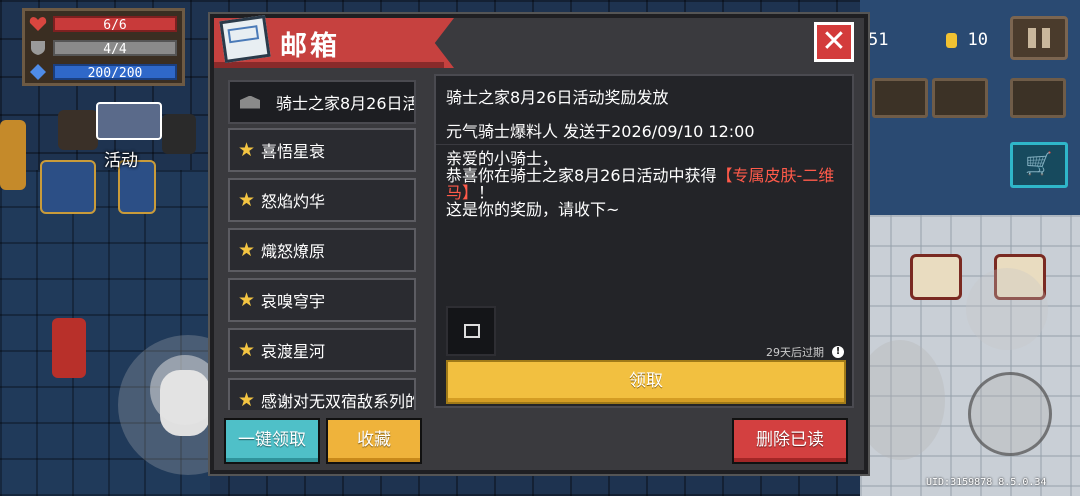 The image size is (1080, 496). Describe the element at coordinates (69, 348) in the screenshot. I see `player-character` at that location.